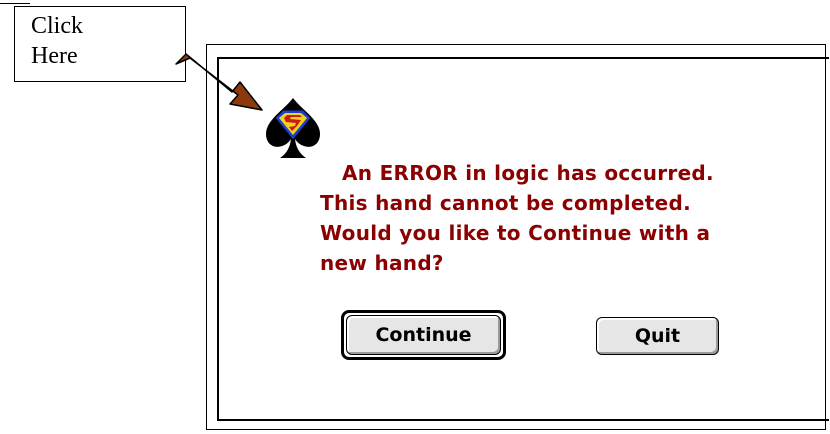 The height and width of the screenshot is (434, 830). What do you see at coordinates (293, 130) in the screenshot?
I see `superman-spade-icon` at bounding box center [293, 130].